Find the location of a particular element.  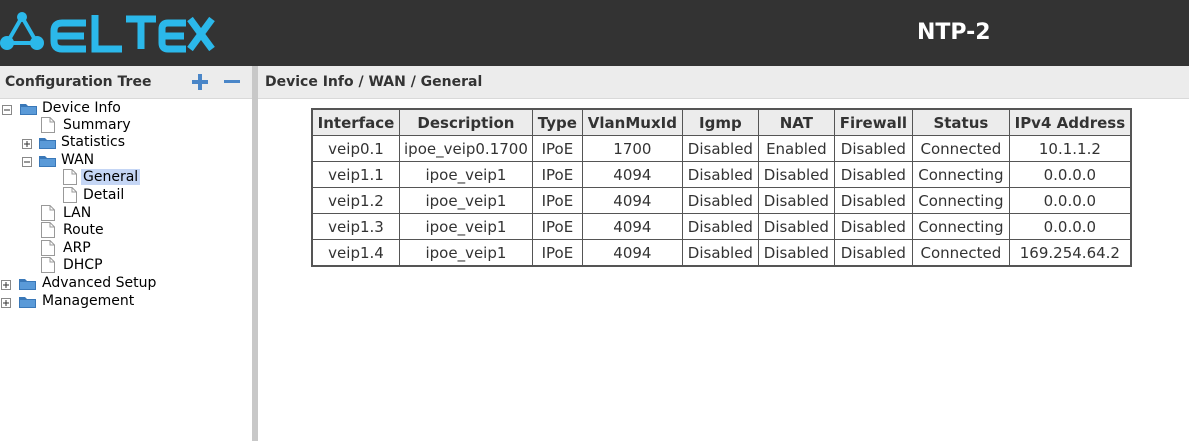

tree-node-advanced-setup: Advanced Setup is located at coordinates (79, 283).